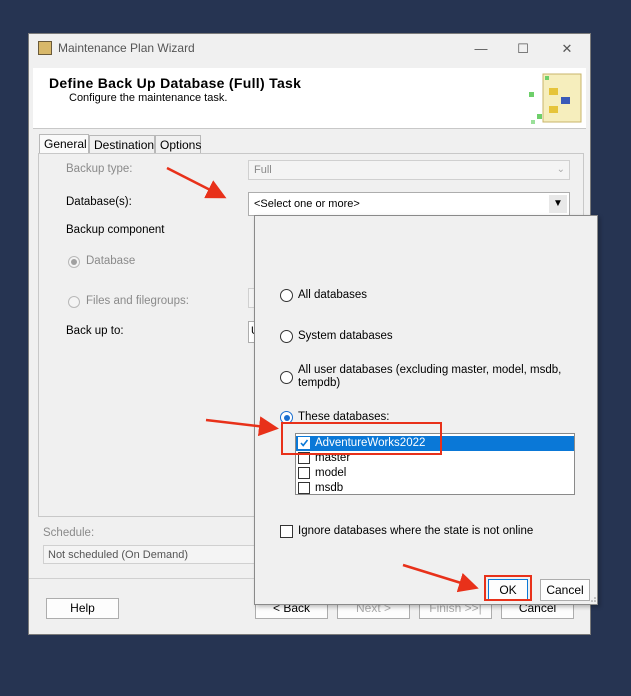  Describe the element at coordinates (242, 426) in the screenshot. I see `arrow-to-adventureworks` at that location.